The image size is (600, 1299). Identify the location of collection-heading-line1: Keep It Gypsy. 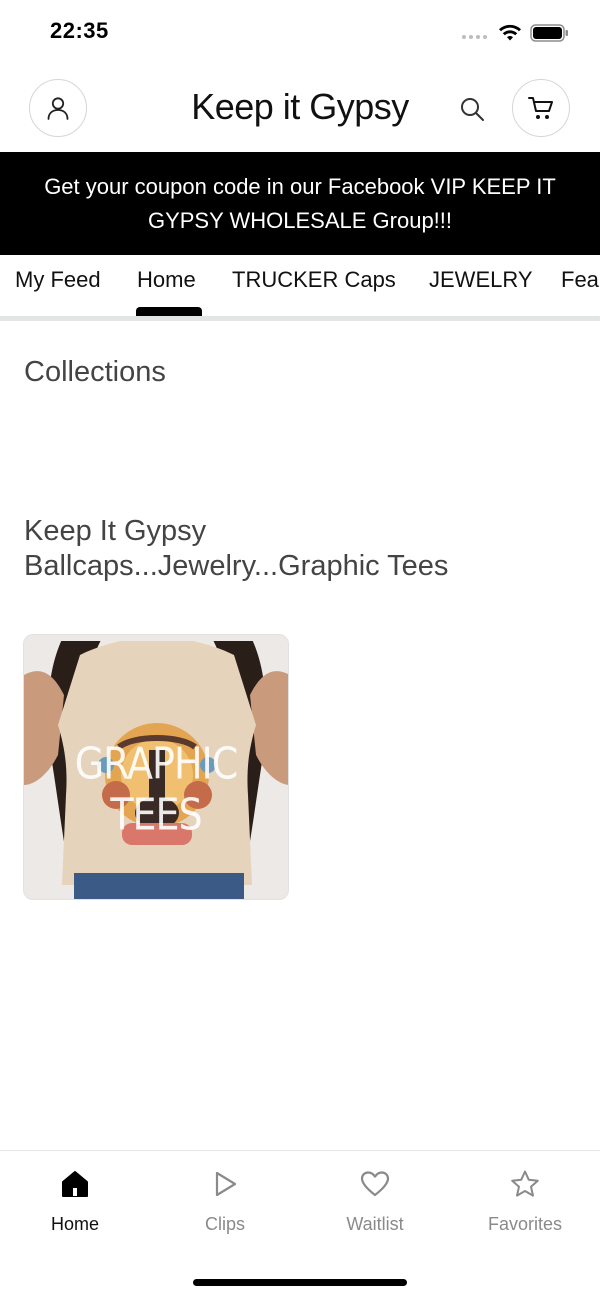
(115, 531).